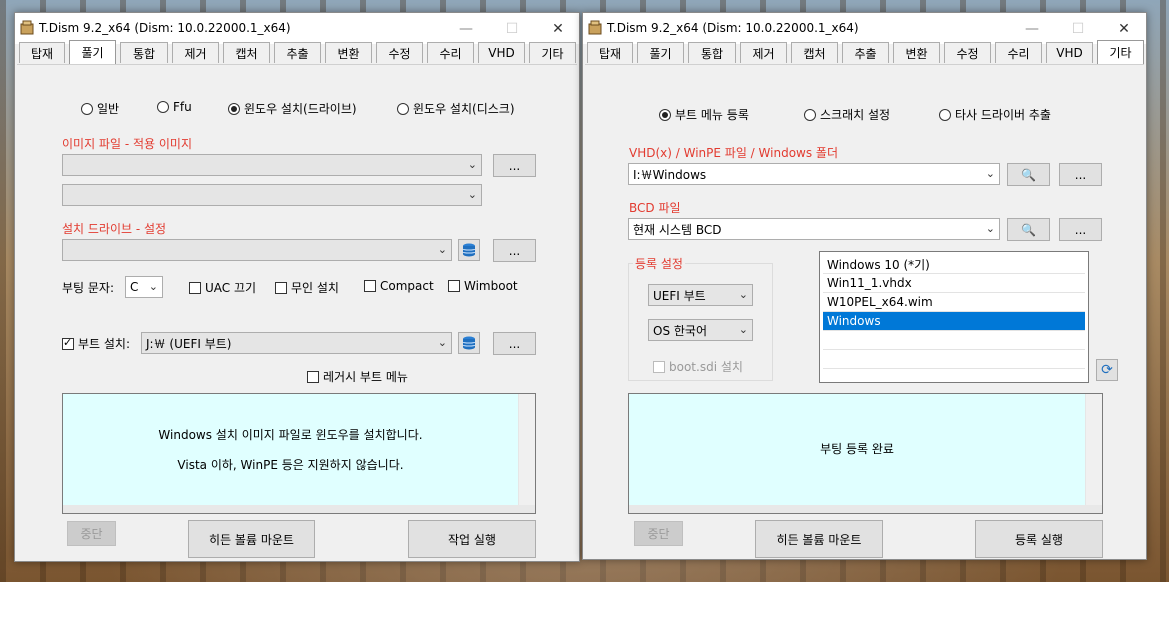  I want to click on app-icon, so click(27, 27).